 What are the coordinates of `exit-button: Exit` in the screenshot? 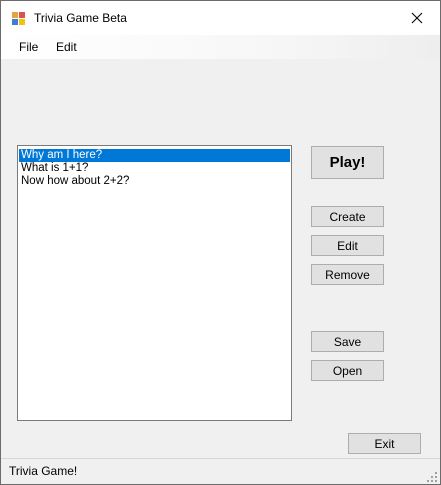 It's located at (384, 443).